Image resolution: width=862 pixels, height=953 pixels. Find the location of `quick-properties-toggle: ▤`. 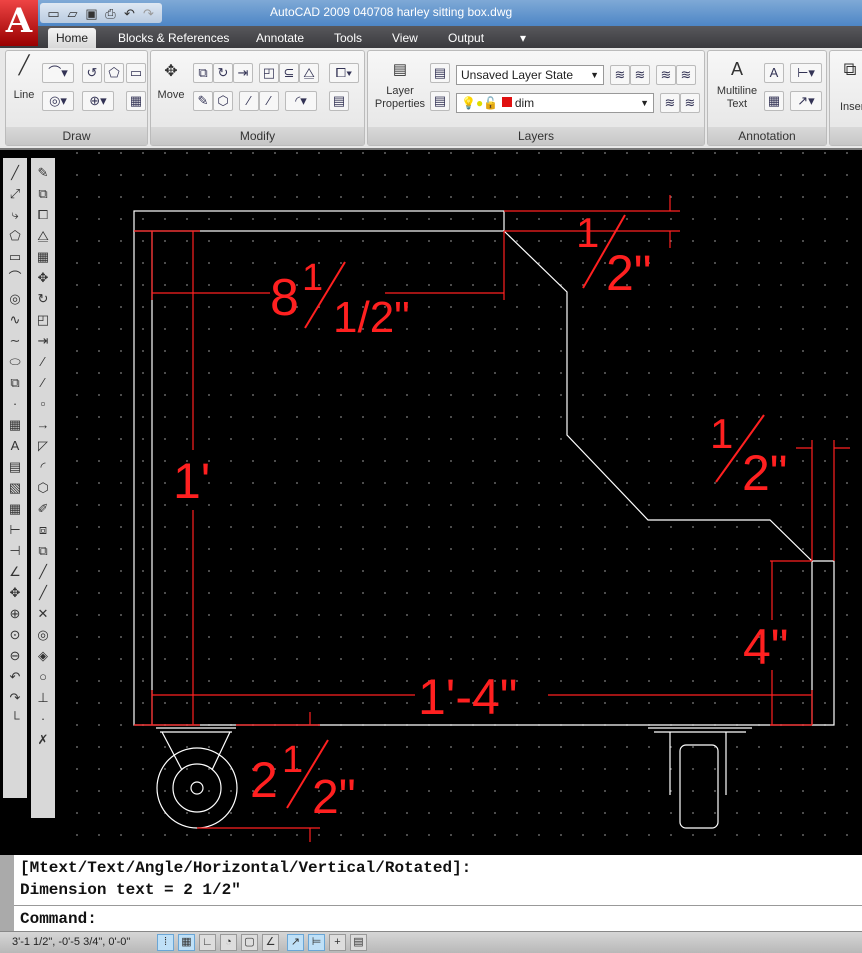

quick-properties-toggle: ▤ is located at coordinates (358, 942).